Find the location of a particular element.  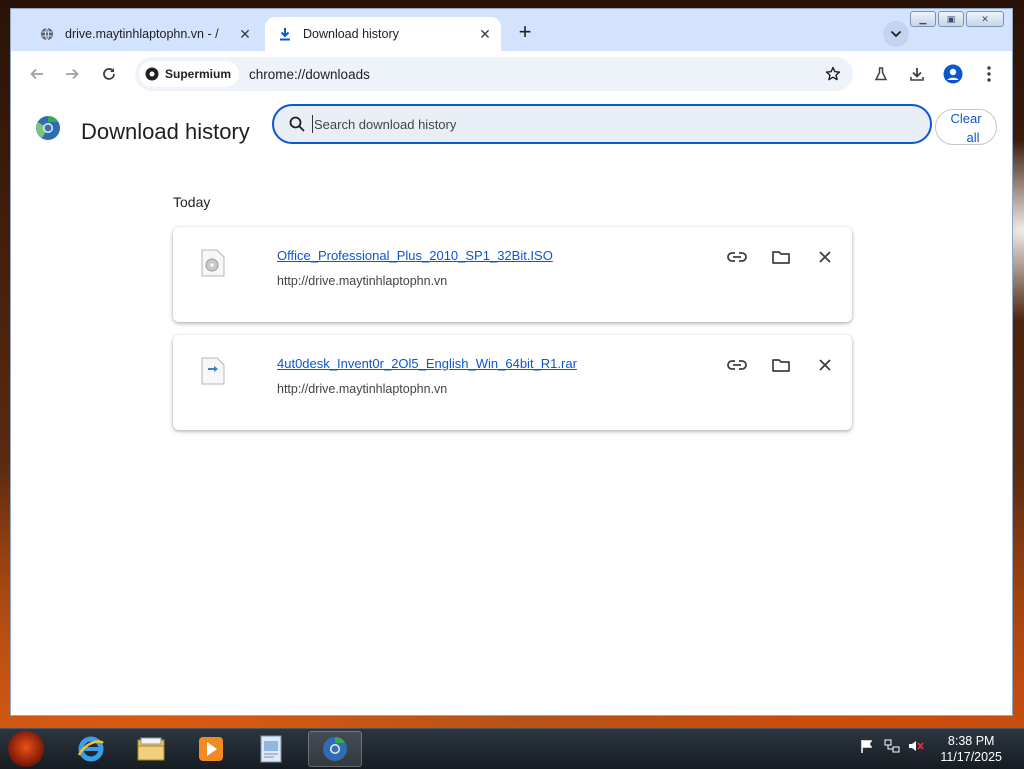

chevron-down-icon is located at coordinates (896, 34).